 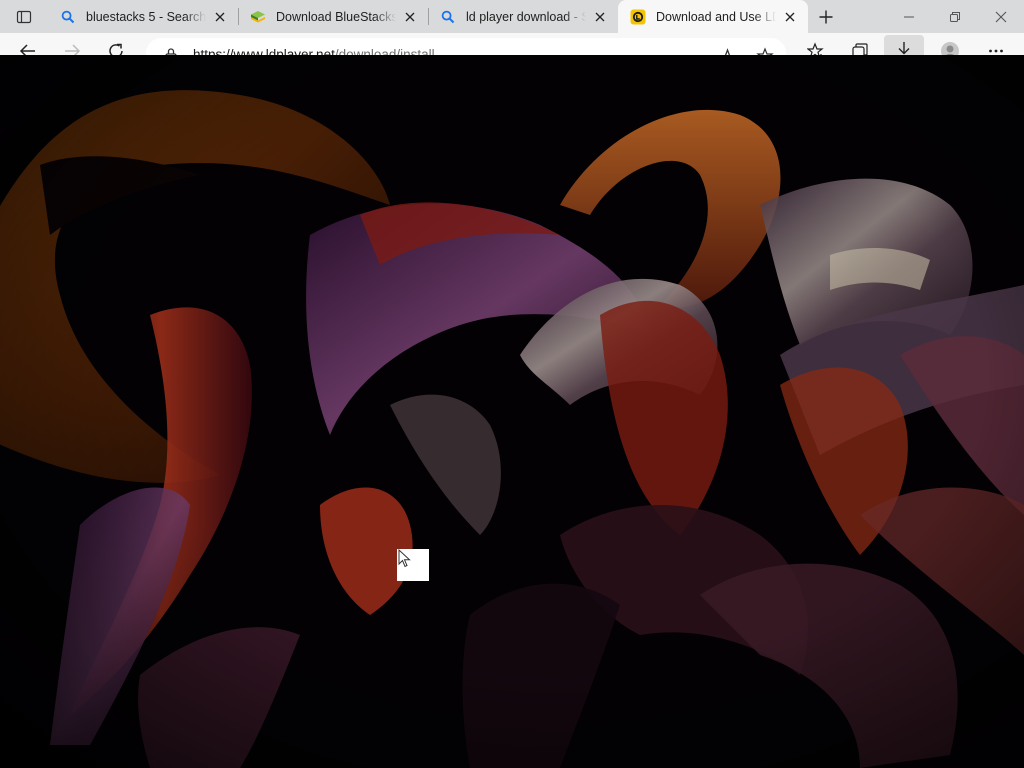 I want to click on restore-button, so click(x=955, y=16).